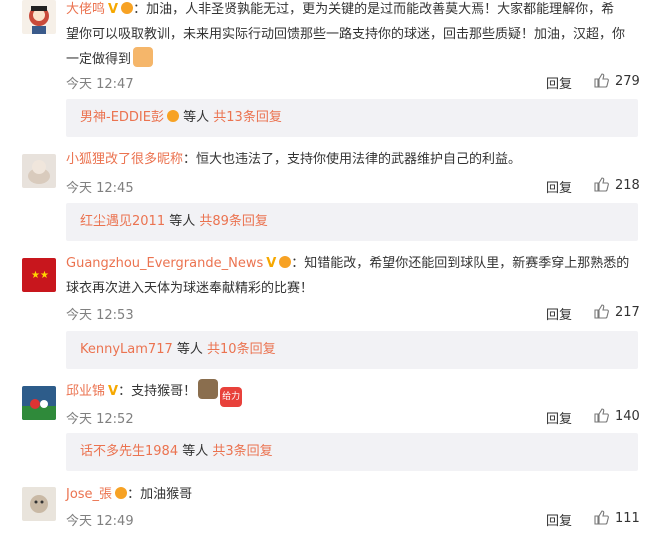 This screenshot has height=533, width=650. Describe the element at coordinates (100, 521) in the screenshot. I see `comment-time: 今天 12:49` at that location.